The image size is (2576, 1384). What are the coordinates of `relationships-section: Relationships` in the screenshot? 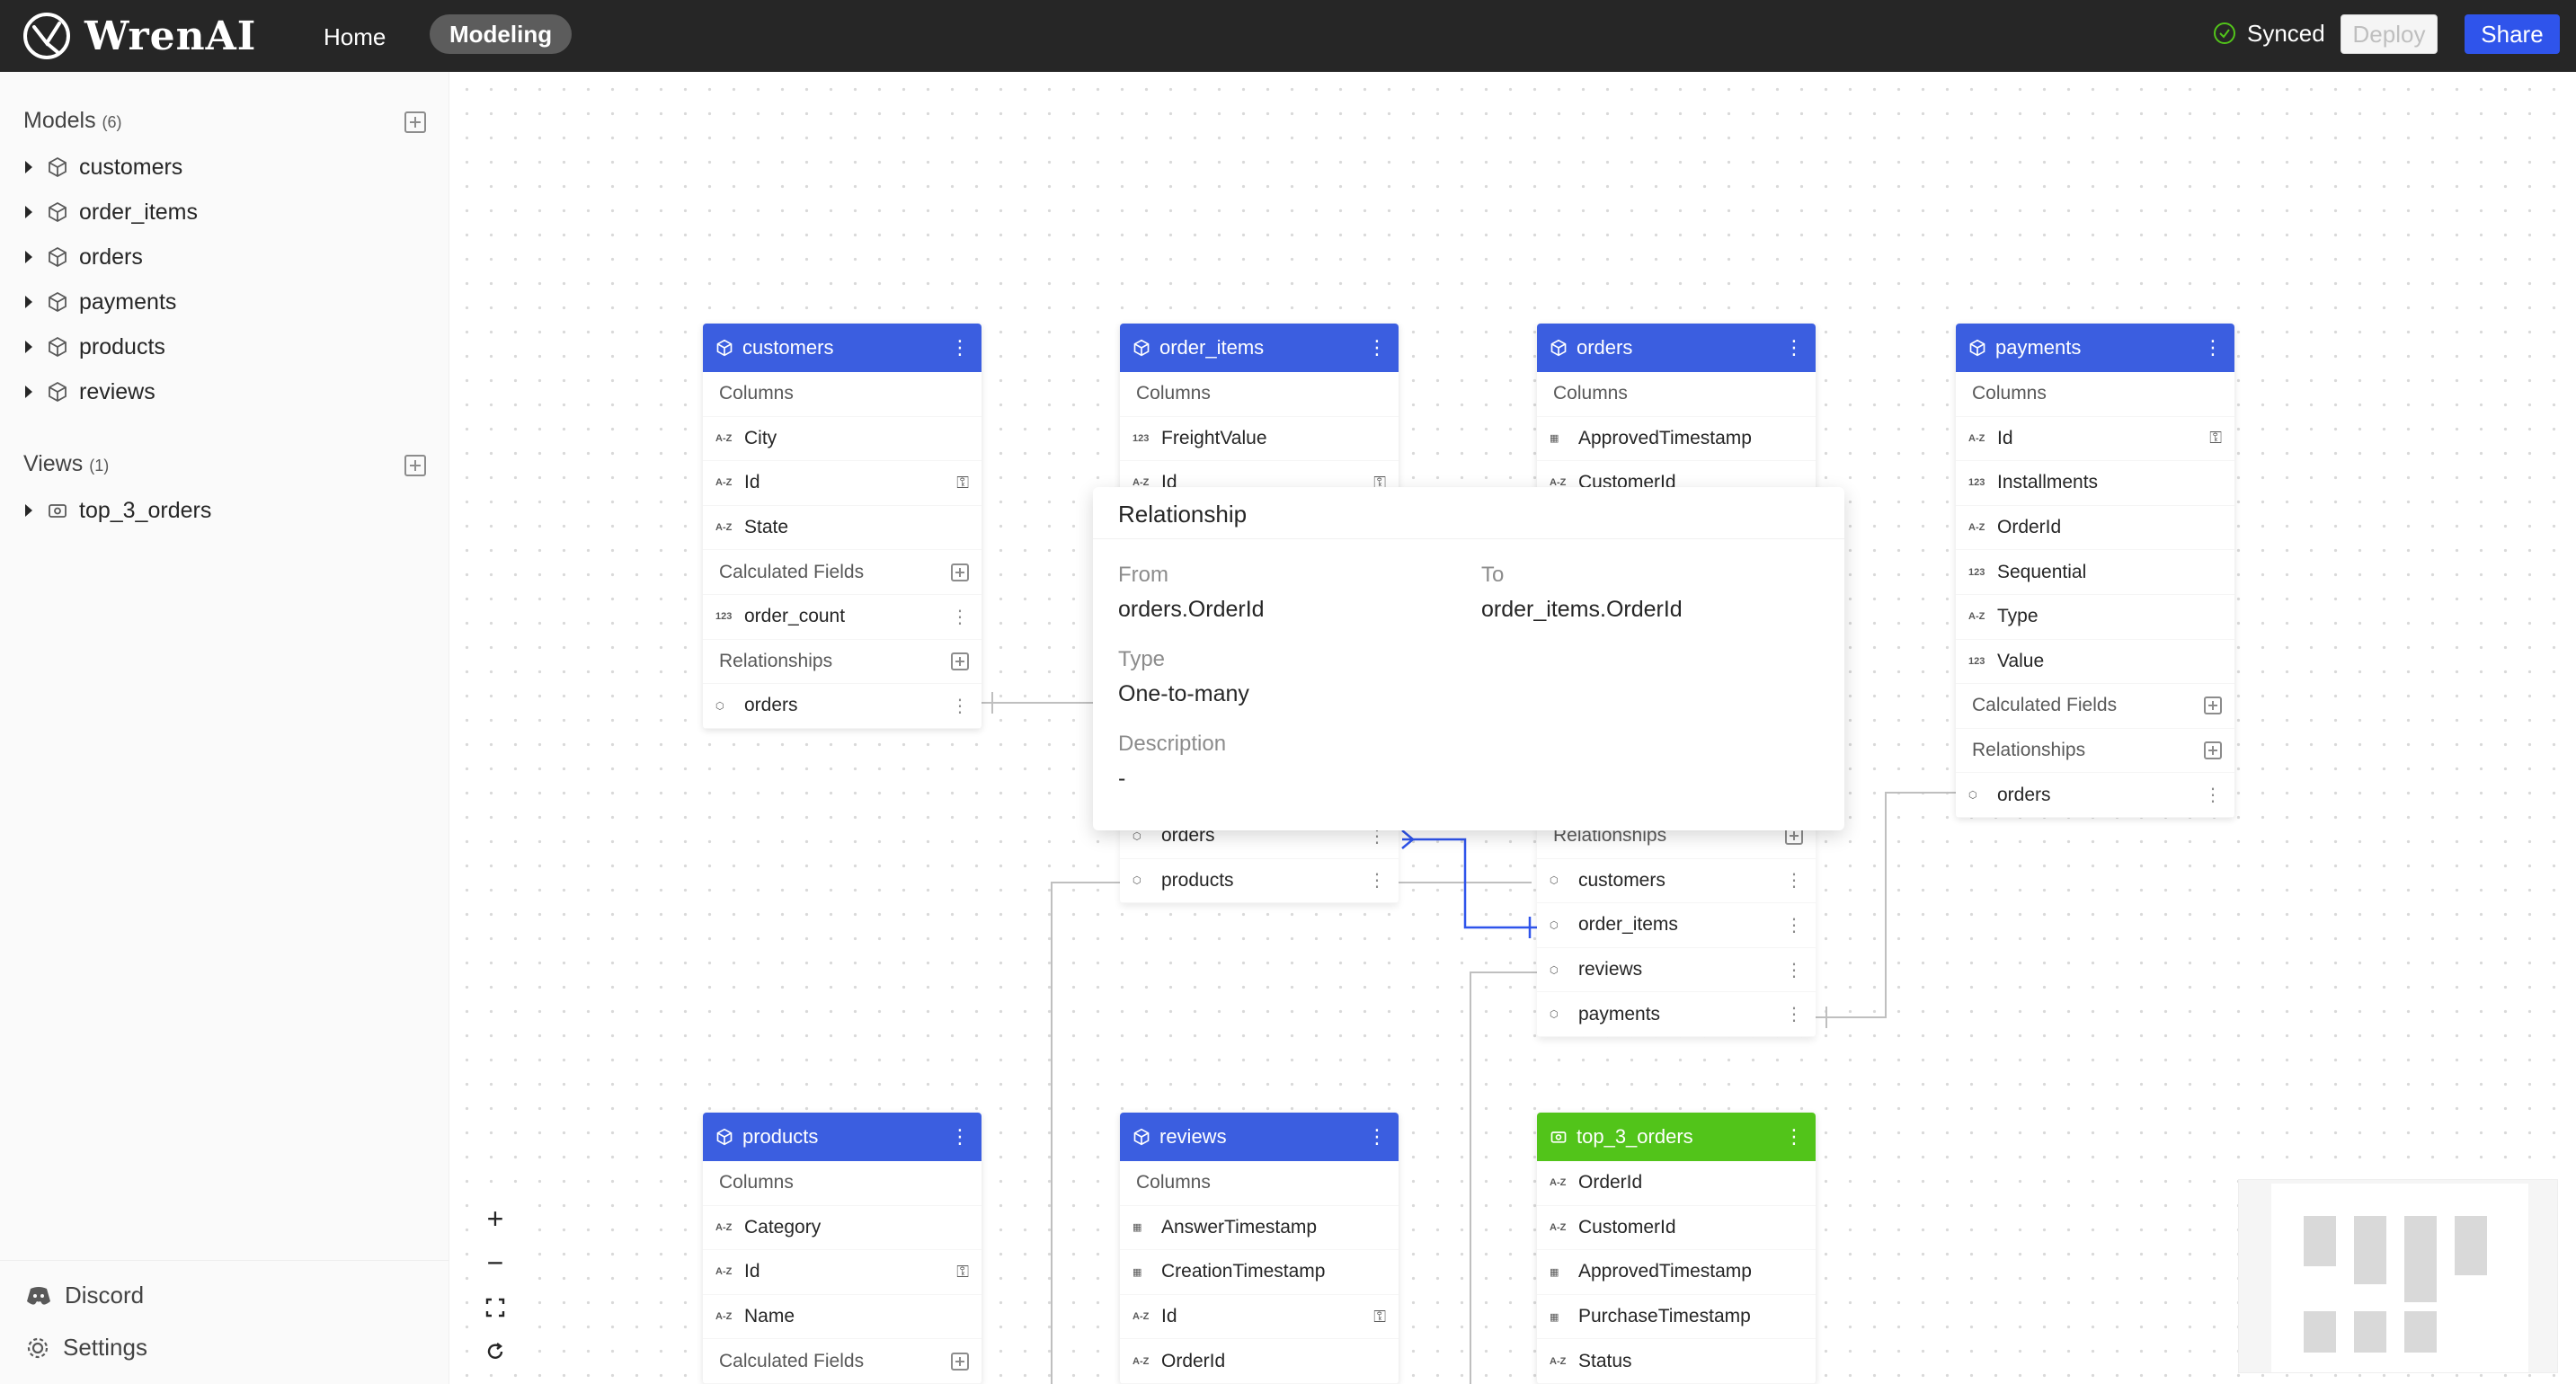 It's located at (842, 662).